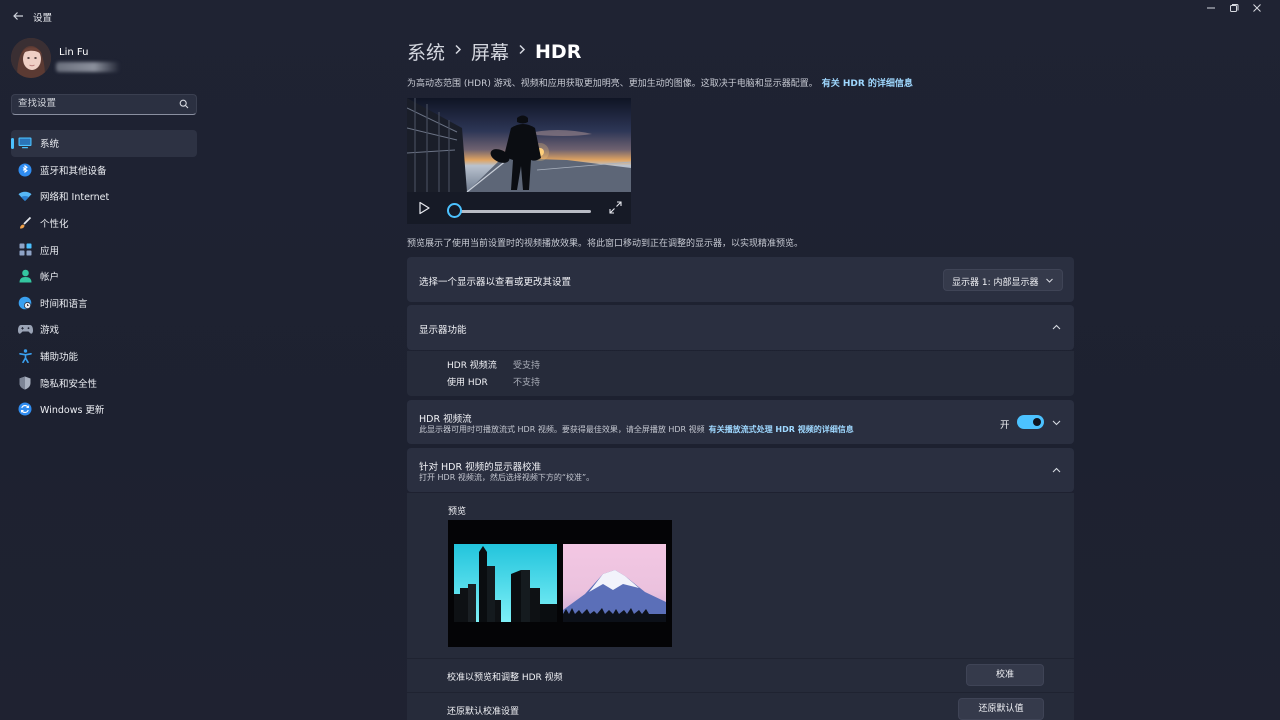  What do you see at coordinates (519, 208) in the screenshot?
I see `video-controls` at bounding box center [519, 208].